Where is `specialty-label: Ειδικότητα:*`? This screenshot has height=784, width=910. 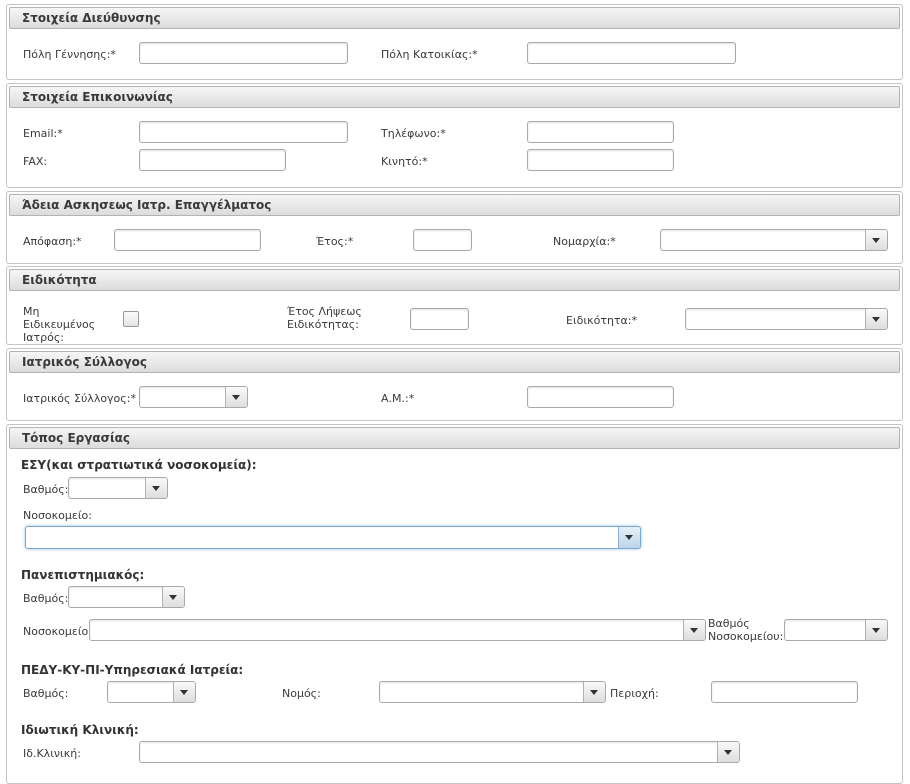
specialty-label: Ειδικότητα:* is located at coordinates (602, 320).